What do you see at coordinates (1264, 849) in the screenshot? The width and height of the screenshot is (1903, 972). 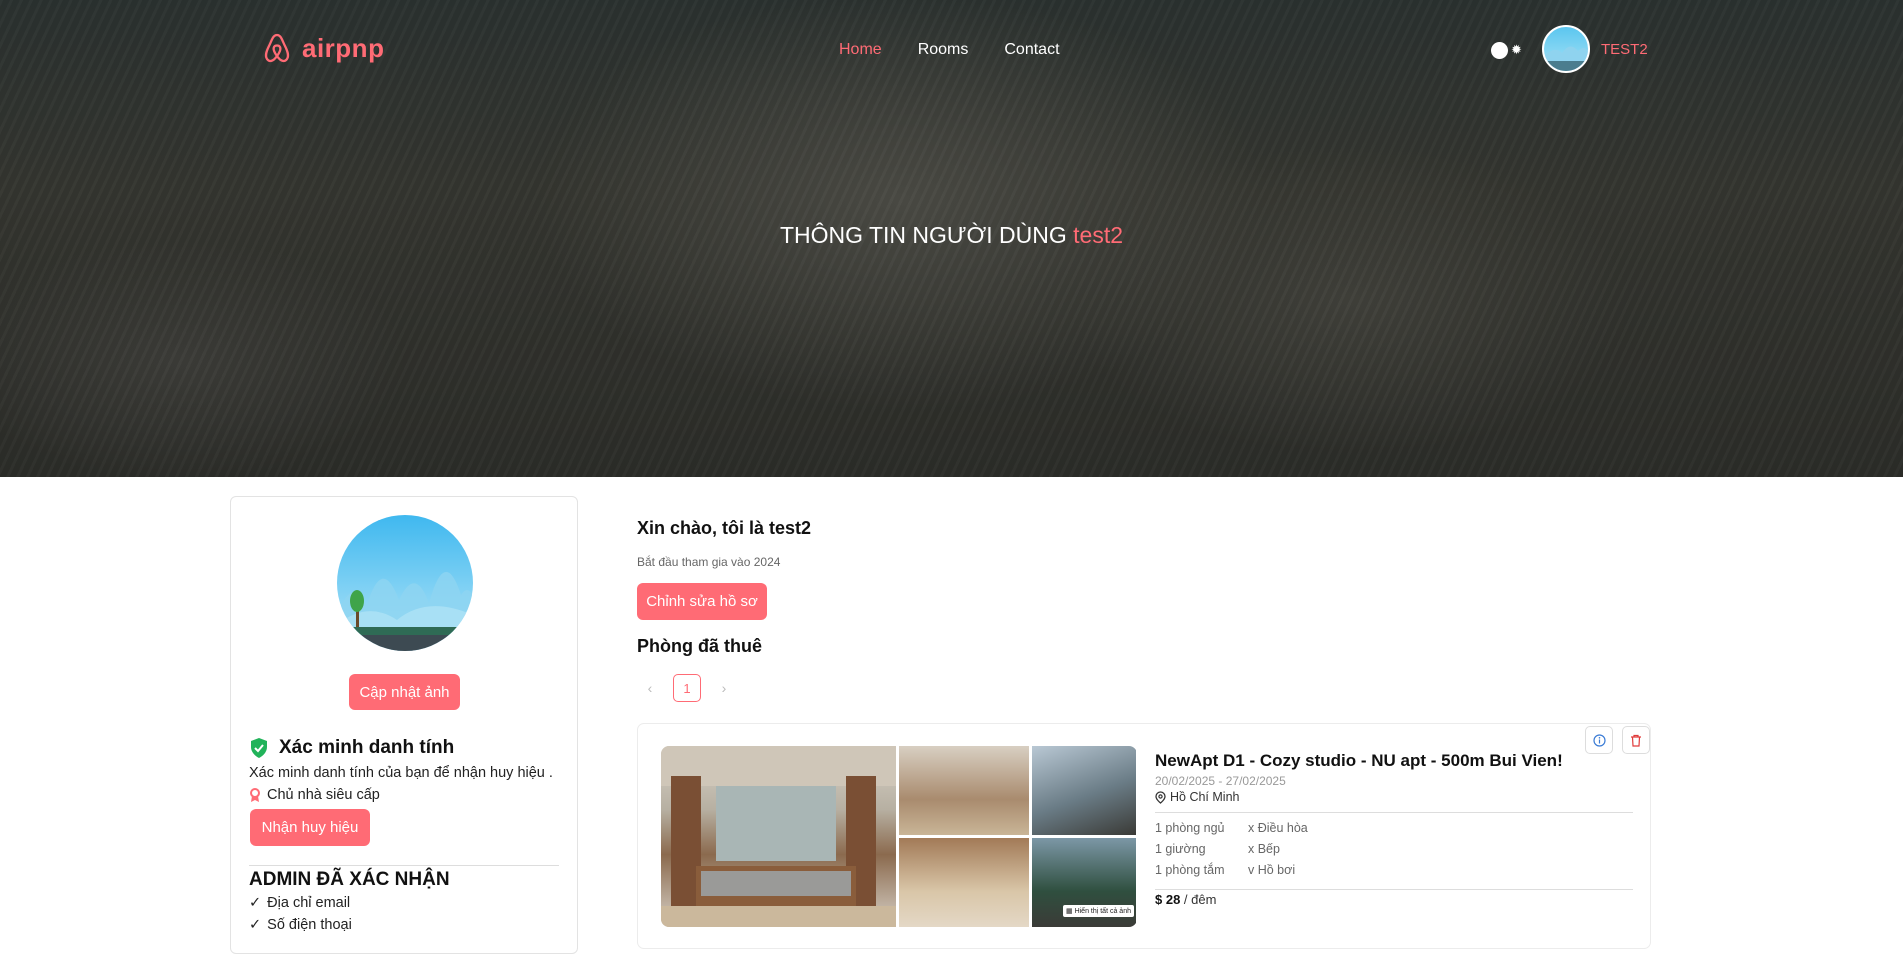 I see `amenity-kitchen: x Bếp` at bounding box center [1264, 849].